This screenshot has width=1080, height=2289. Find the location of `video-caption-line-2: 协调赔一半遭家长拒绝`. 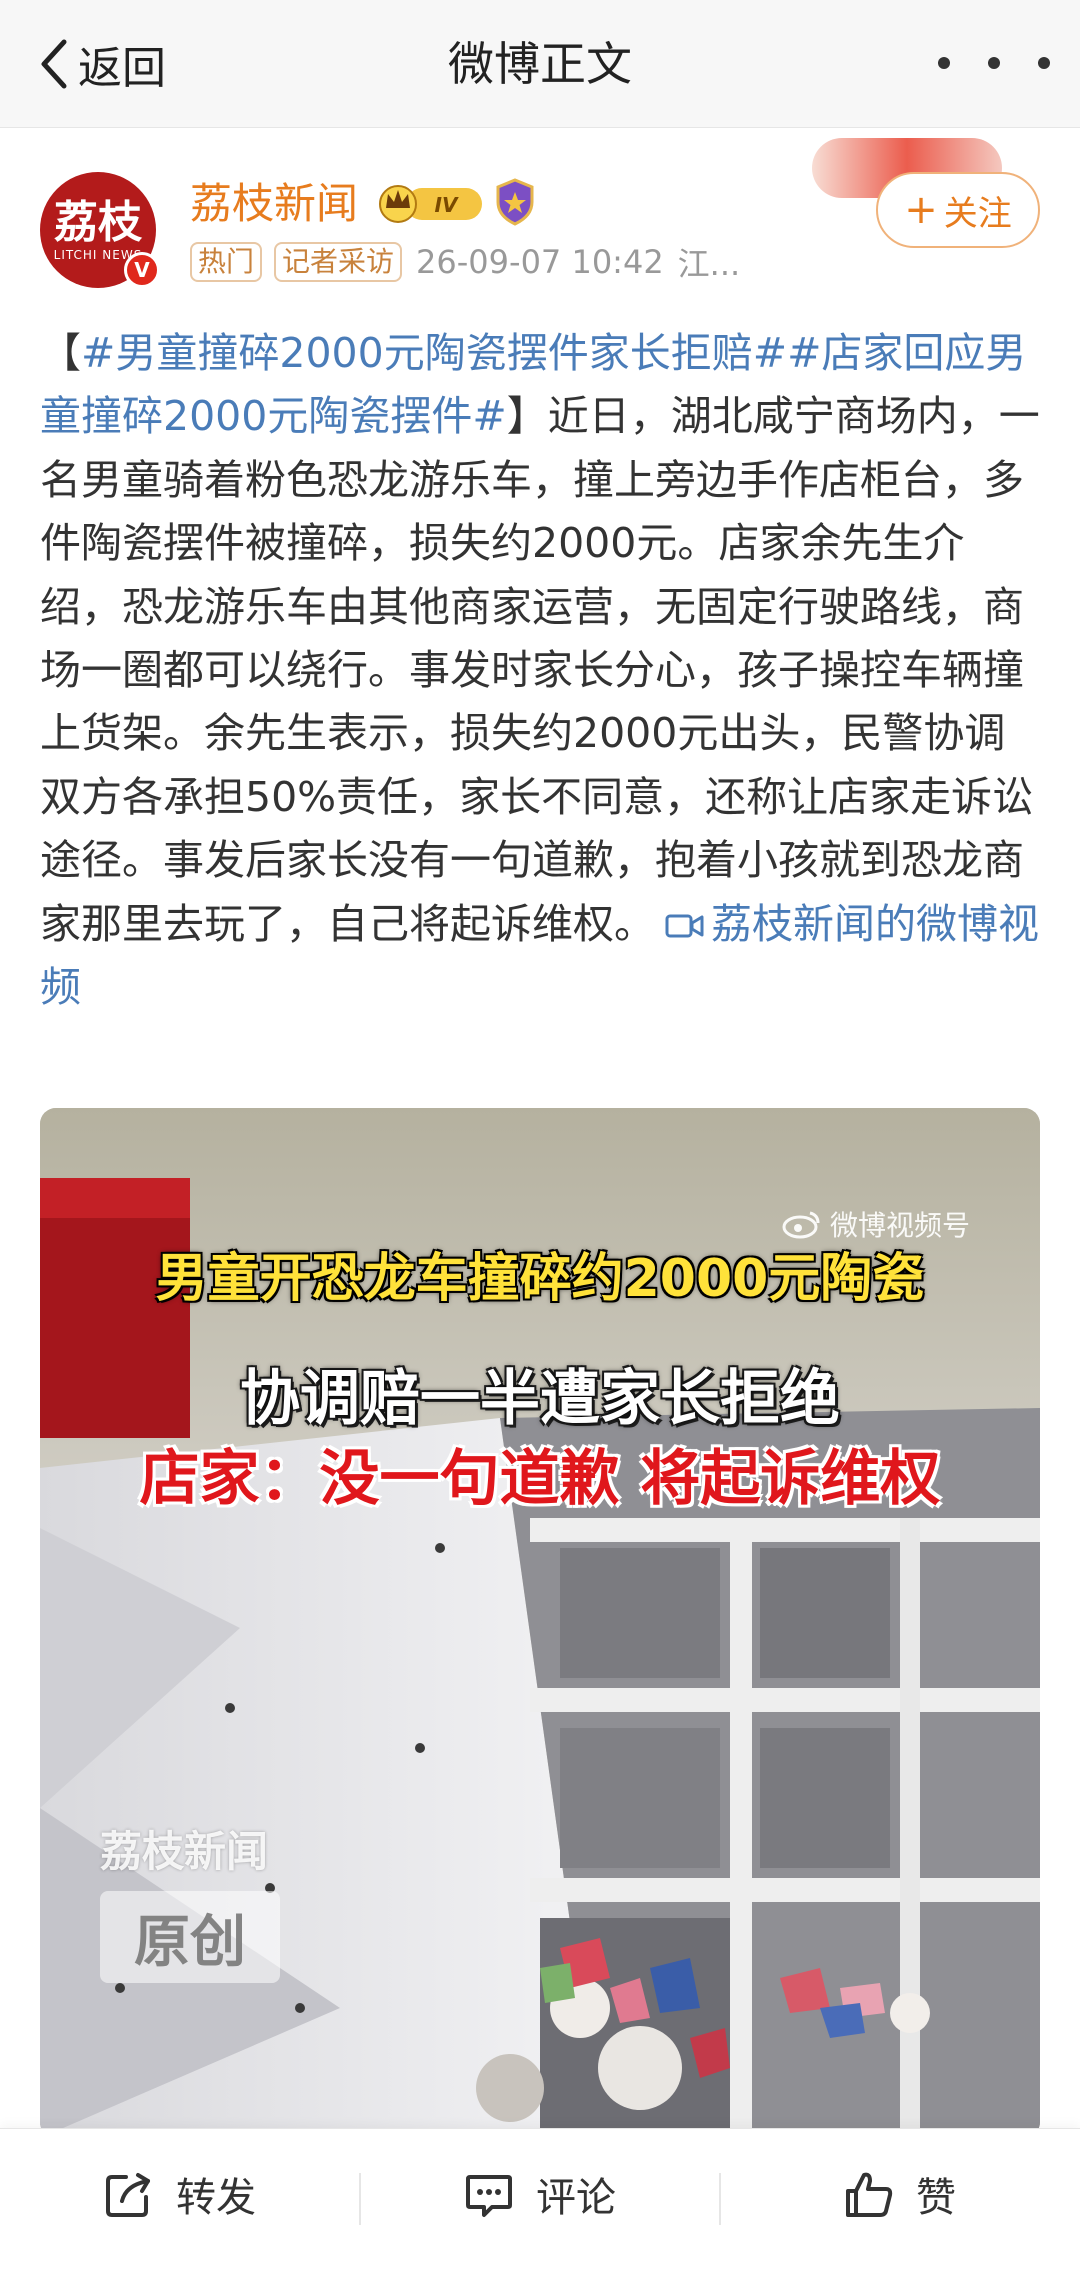

video-caption-line-2: 协调赔一半遭家长拒绝 is located at coordinates (540, 1399).